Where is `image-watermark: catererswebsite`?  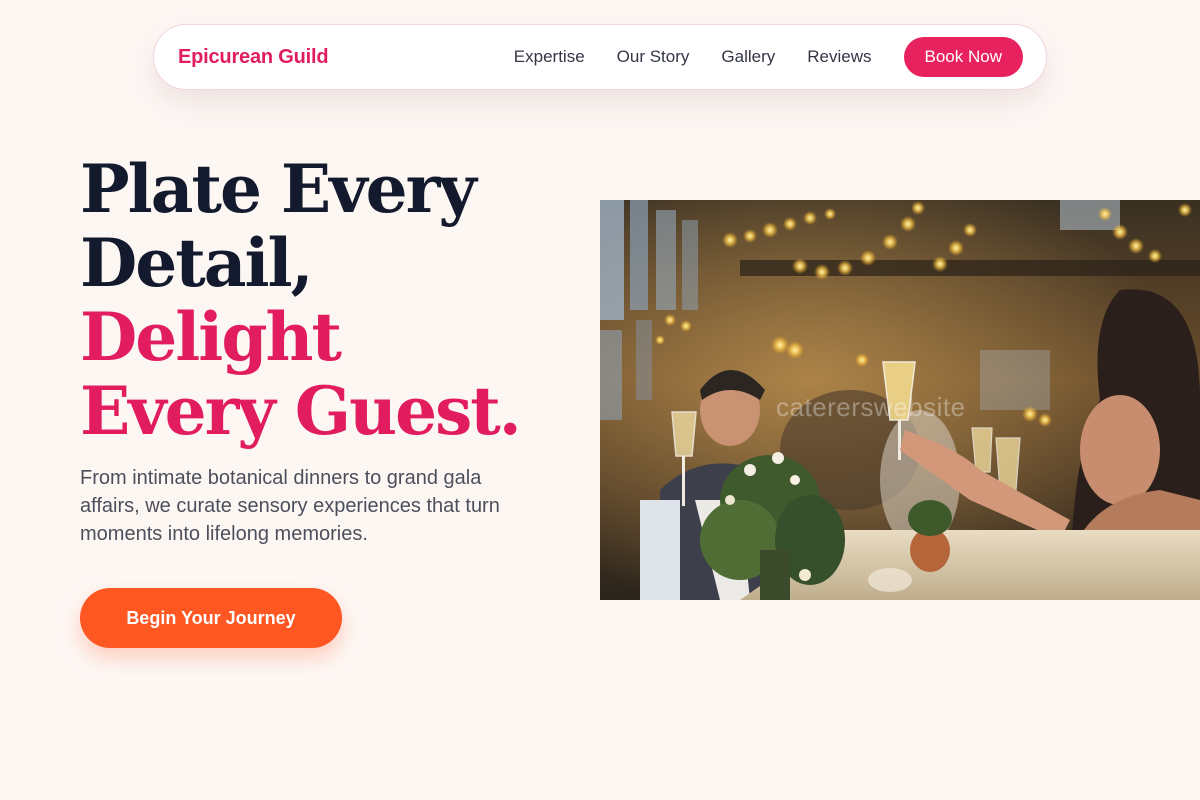
image-watermark: catererswebsite is located at coordinates (871, 407).